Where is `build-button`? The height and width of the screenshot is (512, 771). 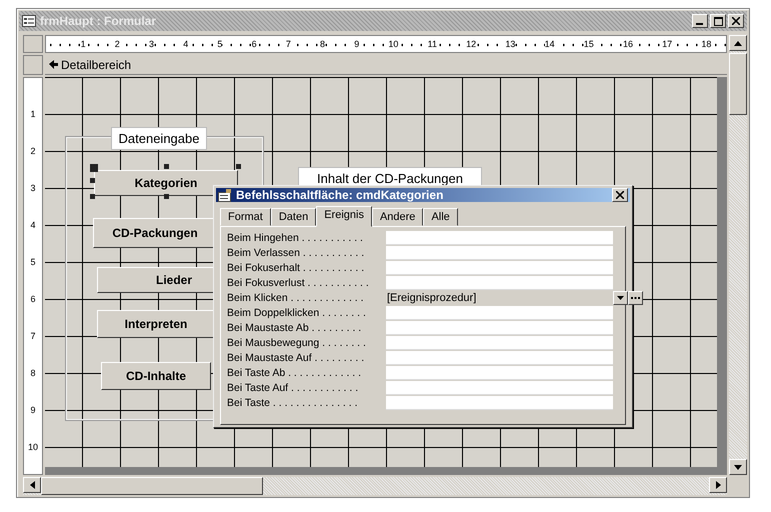 build-button is located at coordinates (635, 297).